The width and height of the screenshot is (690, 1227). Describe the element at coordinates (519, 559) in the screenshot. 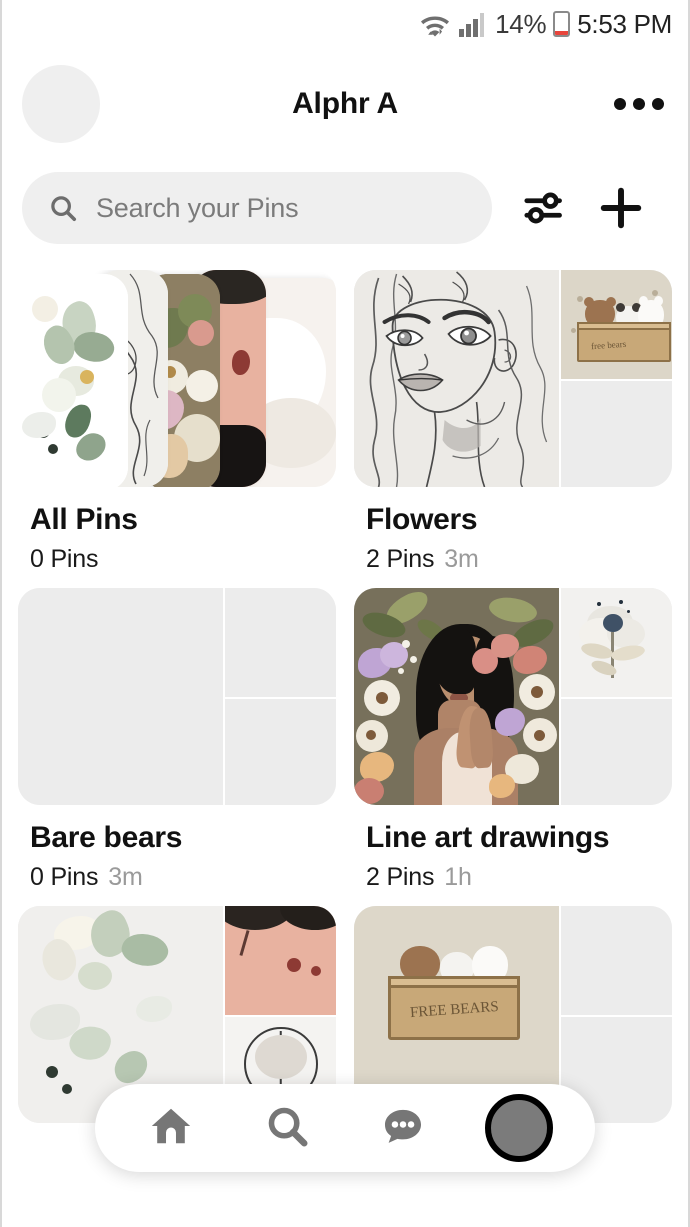

I see `board-meta: 2 Pins 3m` at that location.